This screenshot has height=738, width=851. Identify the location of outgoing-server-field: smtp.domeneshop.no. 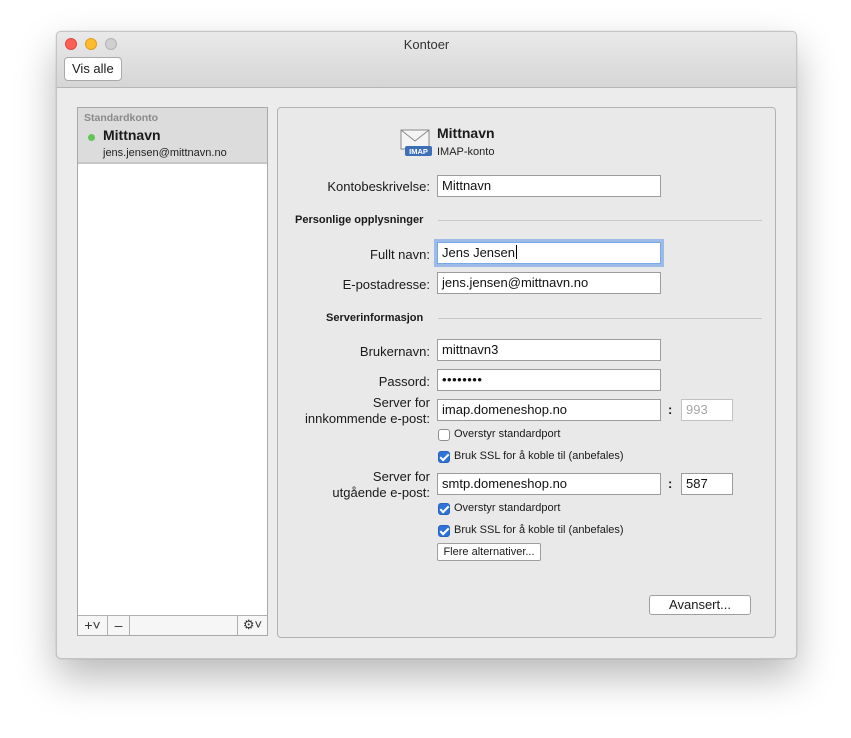
(549, 484).